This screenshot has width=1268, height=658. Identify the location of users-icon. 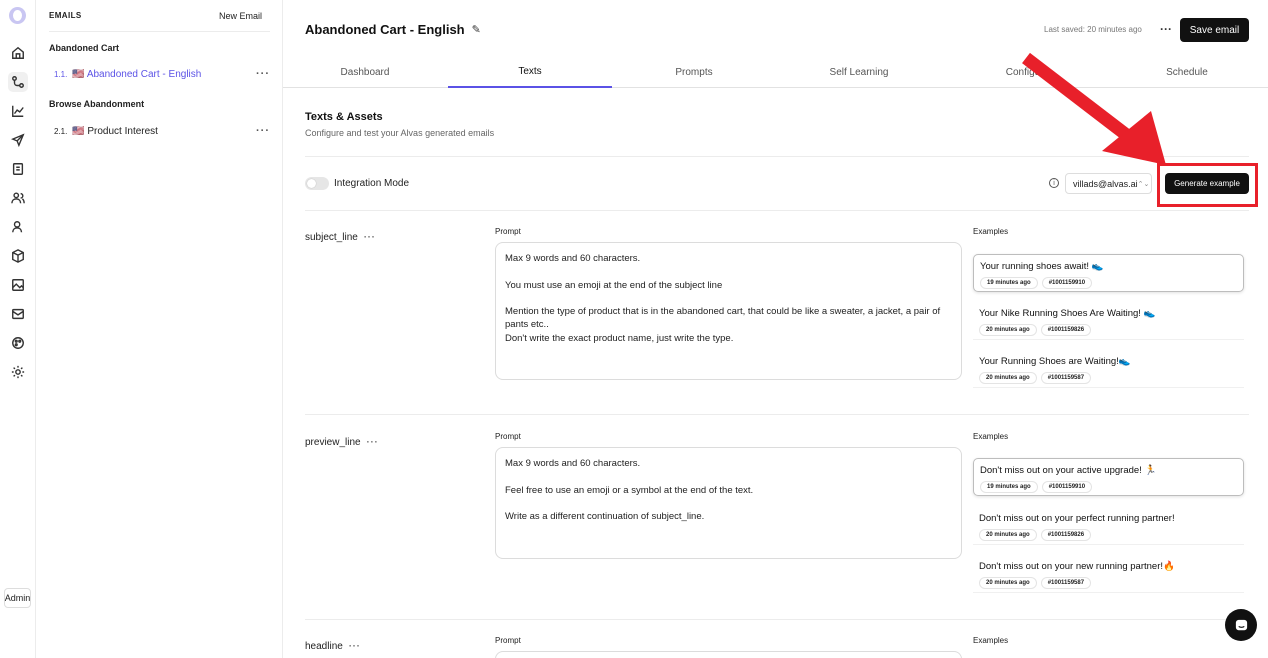
(18, 198).